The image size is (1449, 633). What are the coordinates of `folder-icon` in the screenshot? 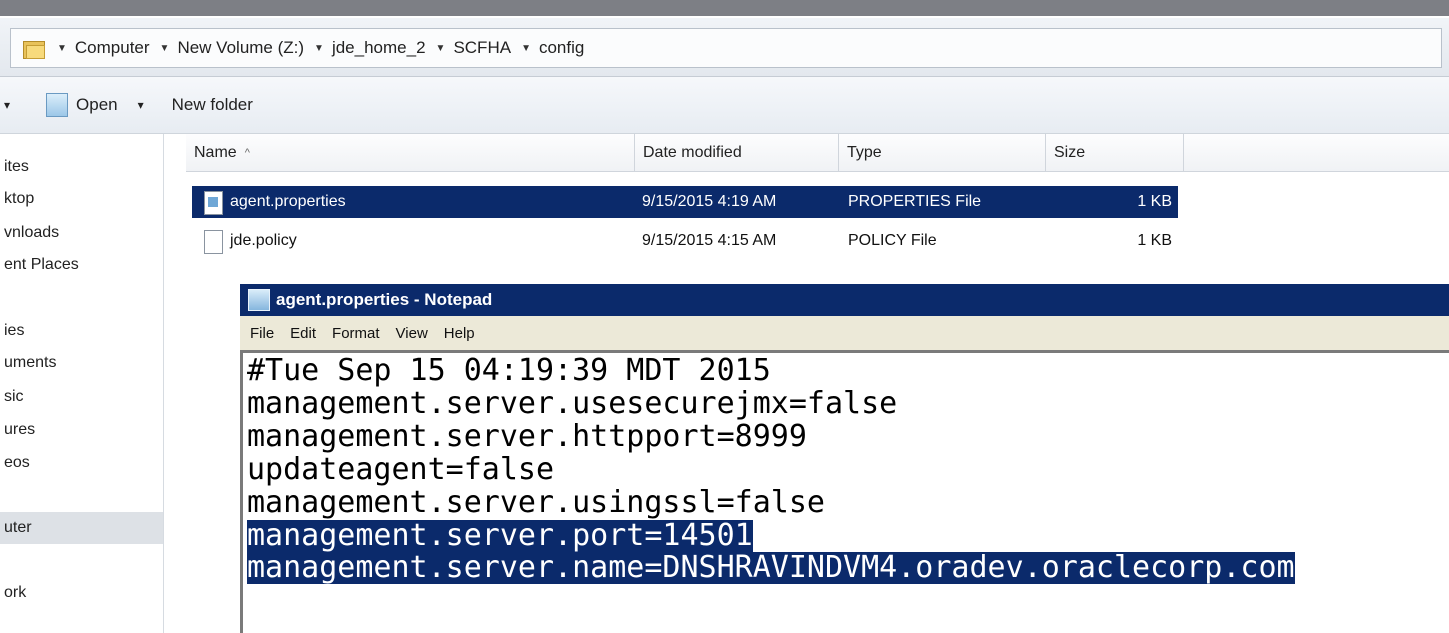 It's located at (34, 49).